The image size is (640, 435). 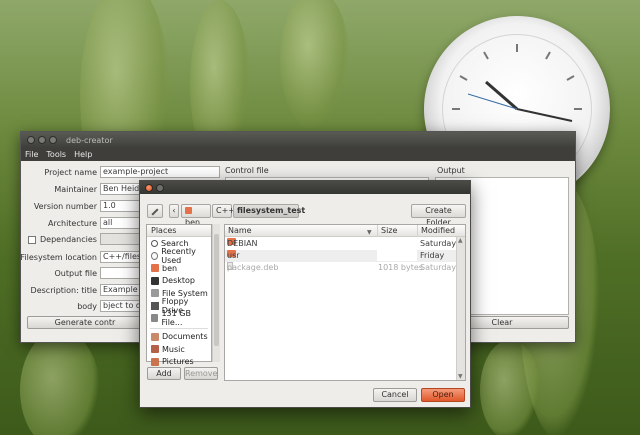 I want to click on edit-location-button, so click(x=155, y=211).